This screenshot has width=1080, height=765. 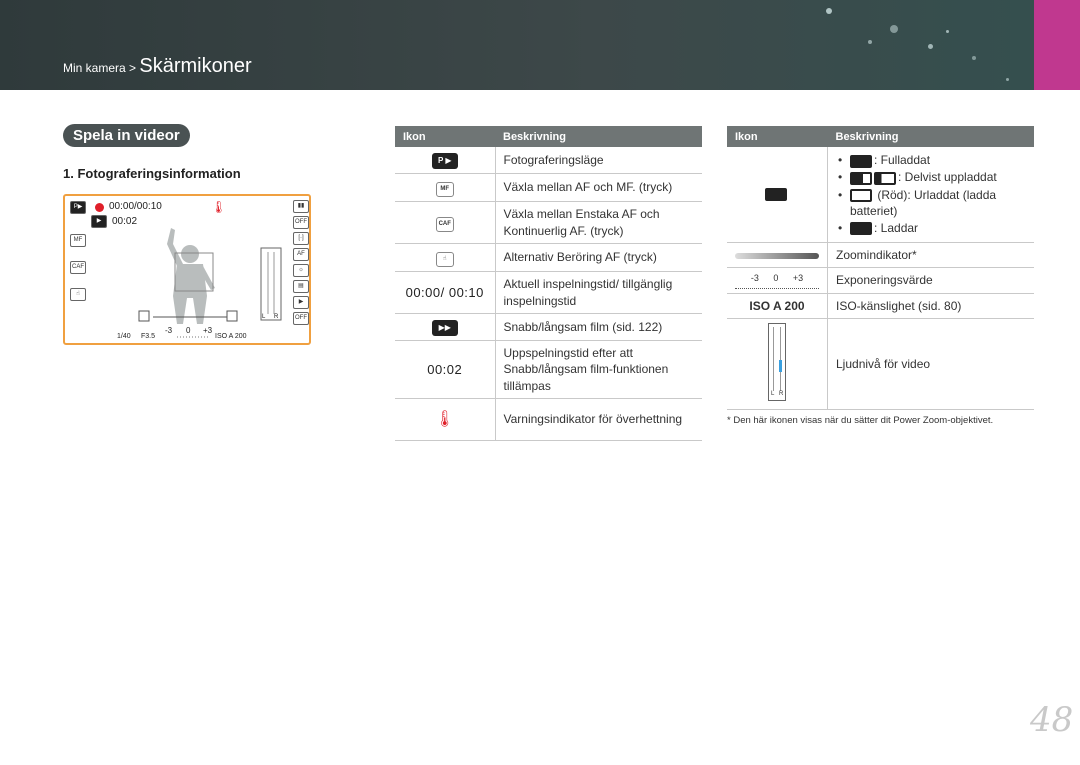 I want to click on row-desc: Alternativ Beröring AF (tryck), so click(x=598, y=257).